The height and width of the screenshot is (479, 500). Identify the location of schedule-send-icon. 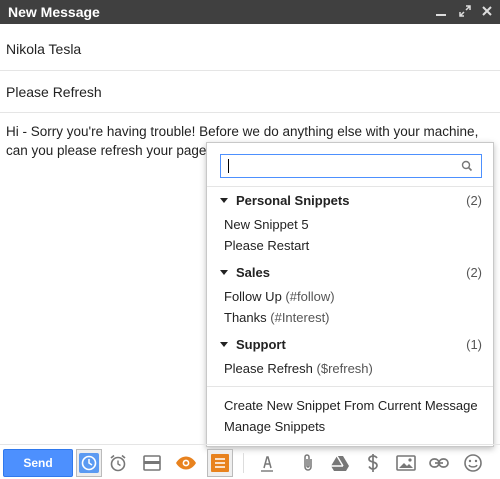
(89, 463).